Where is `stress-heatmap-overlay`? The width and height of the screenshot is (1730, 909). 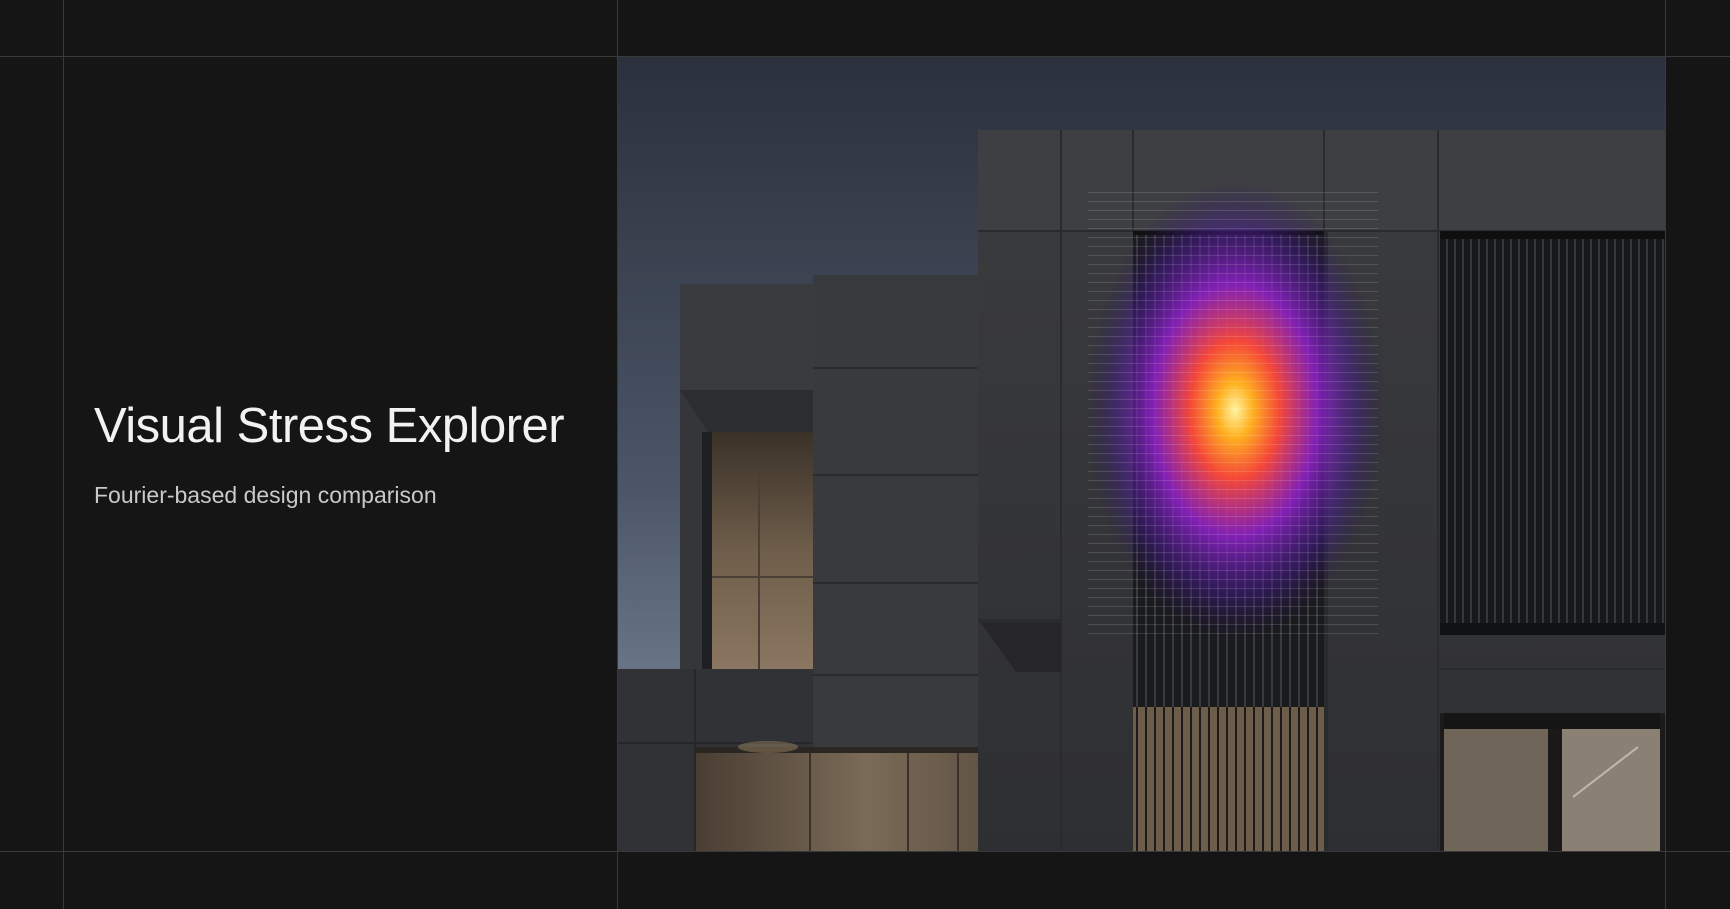 stress-heatmap-overlay is located at coordinates (1235, 410).